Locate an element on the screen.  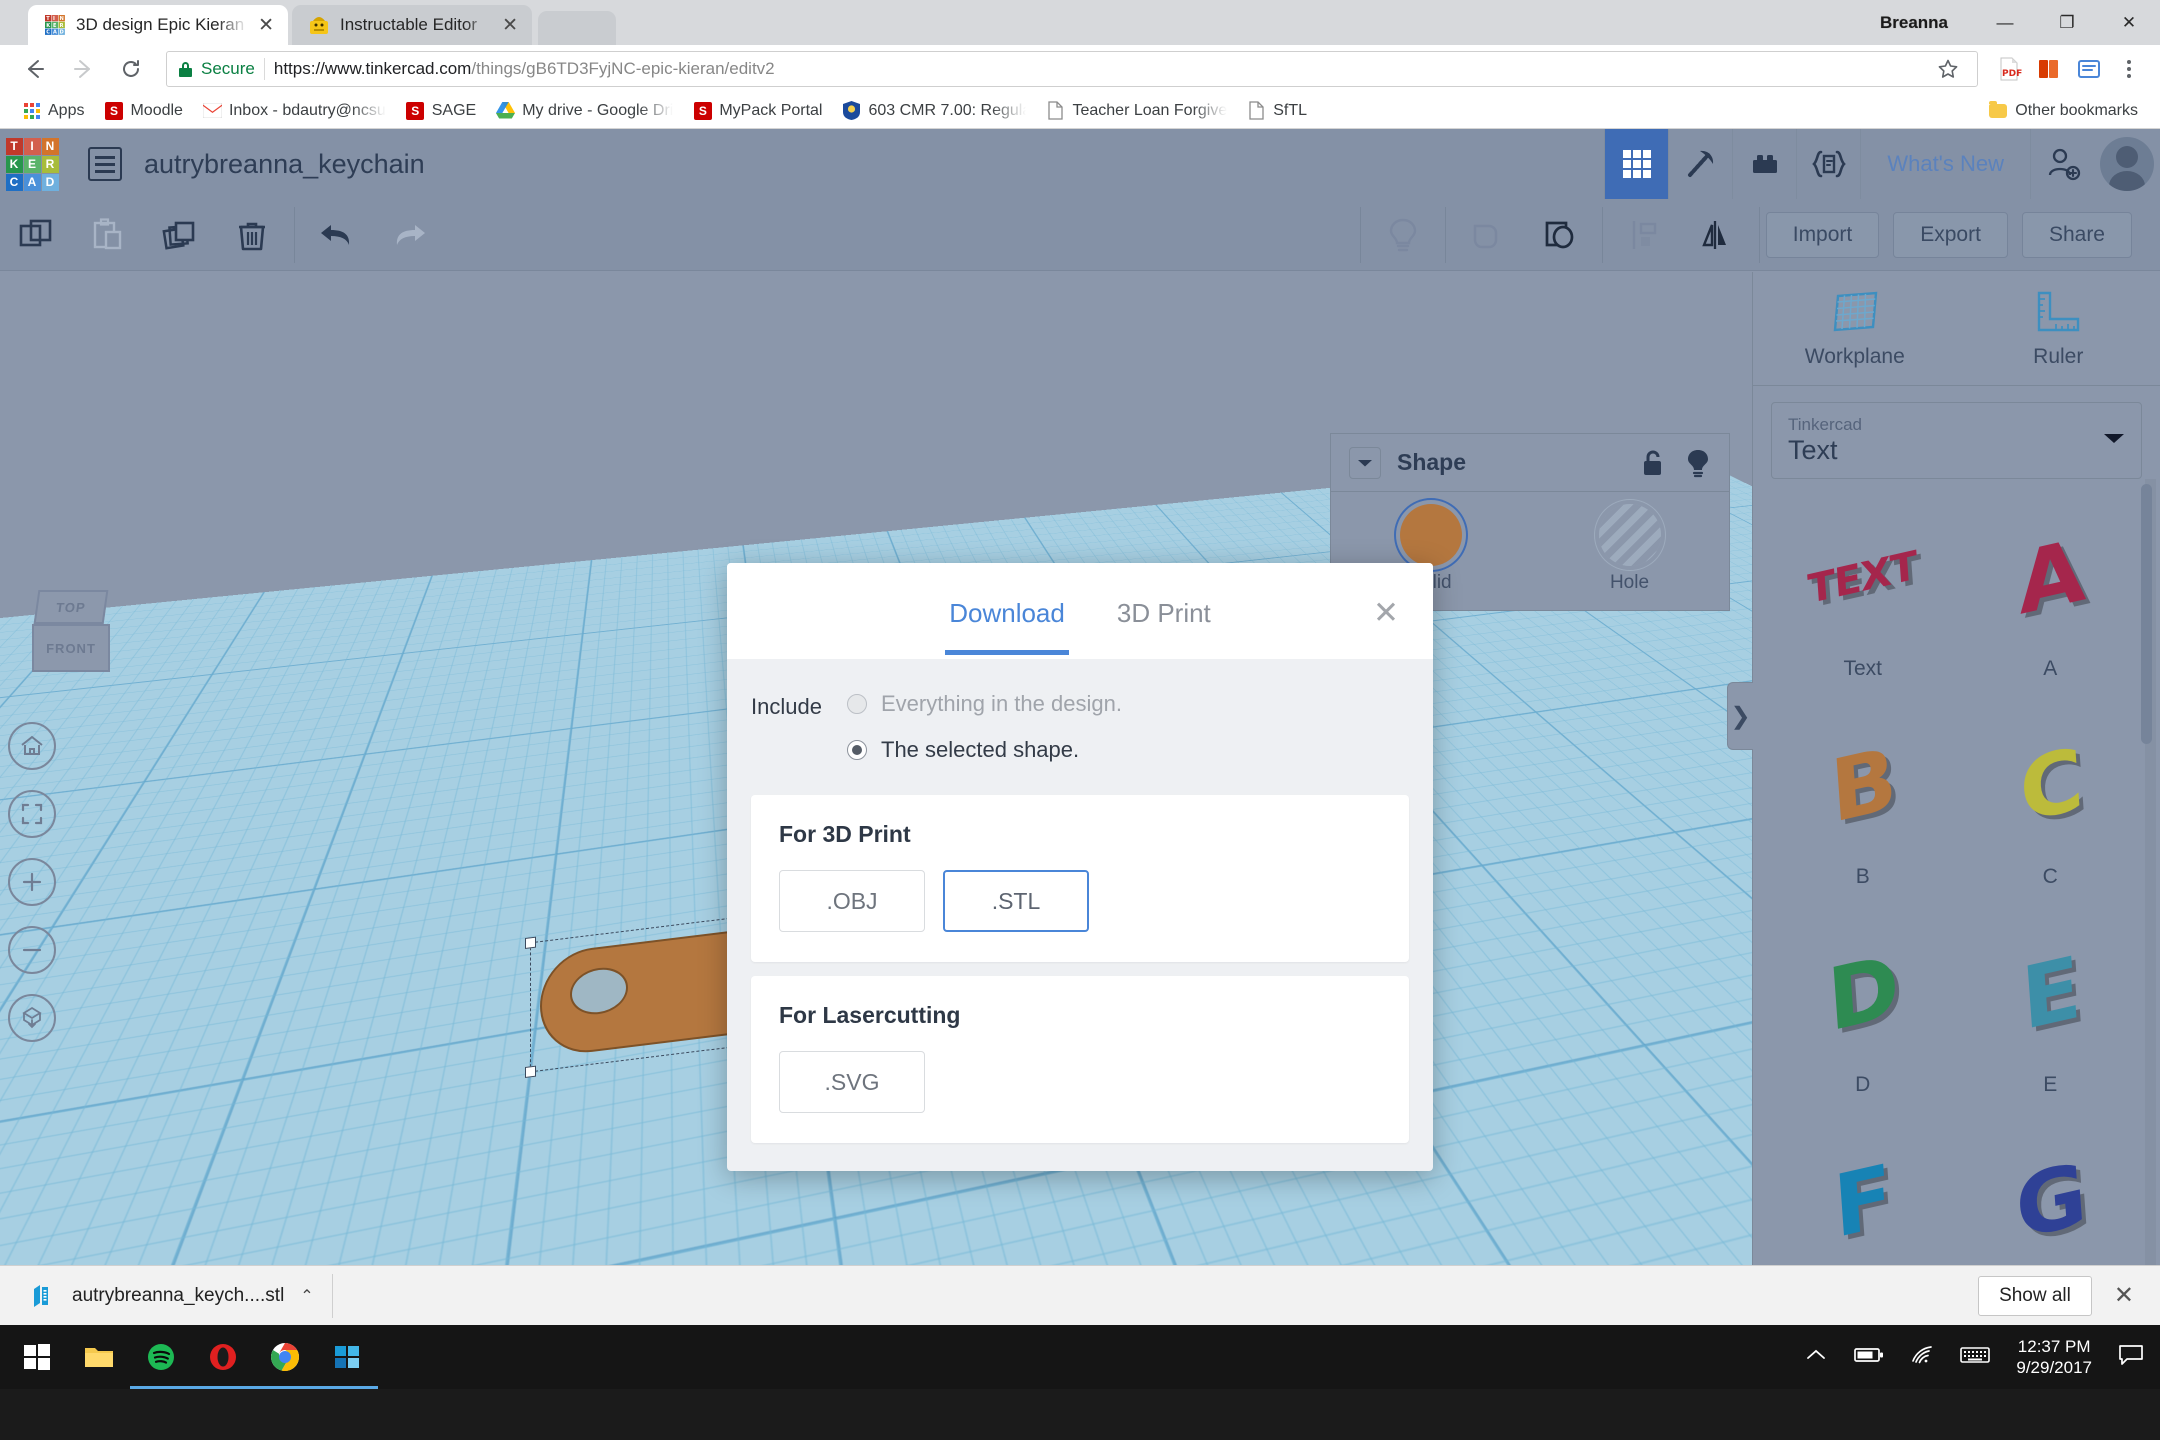
lock-icon is located at coordinates (185, 69).